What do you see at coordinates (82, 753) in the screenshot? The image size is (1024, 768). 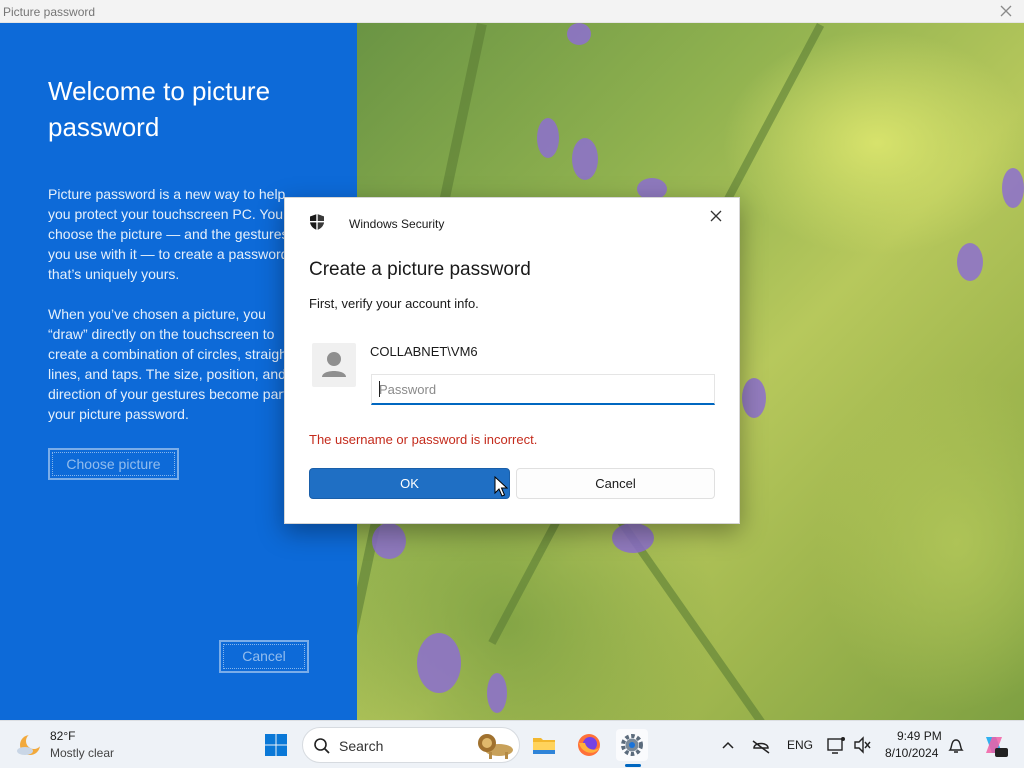 I see `weather-condition: Mostly clear` at bounding box center [82, 753].